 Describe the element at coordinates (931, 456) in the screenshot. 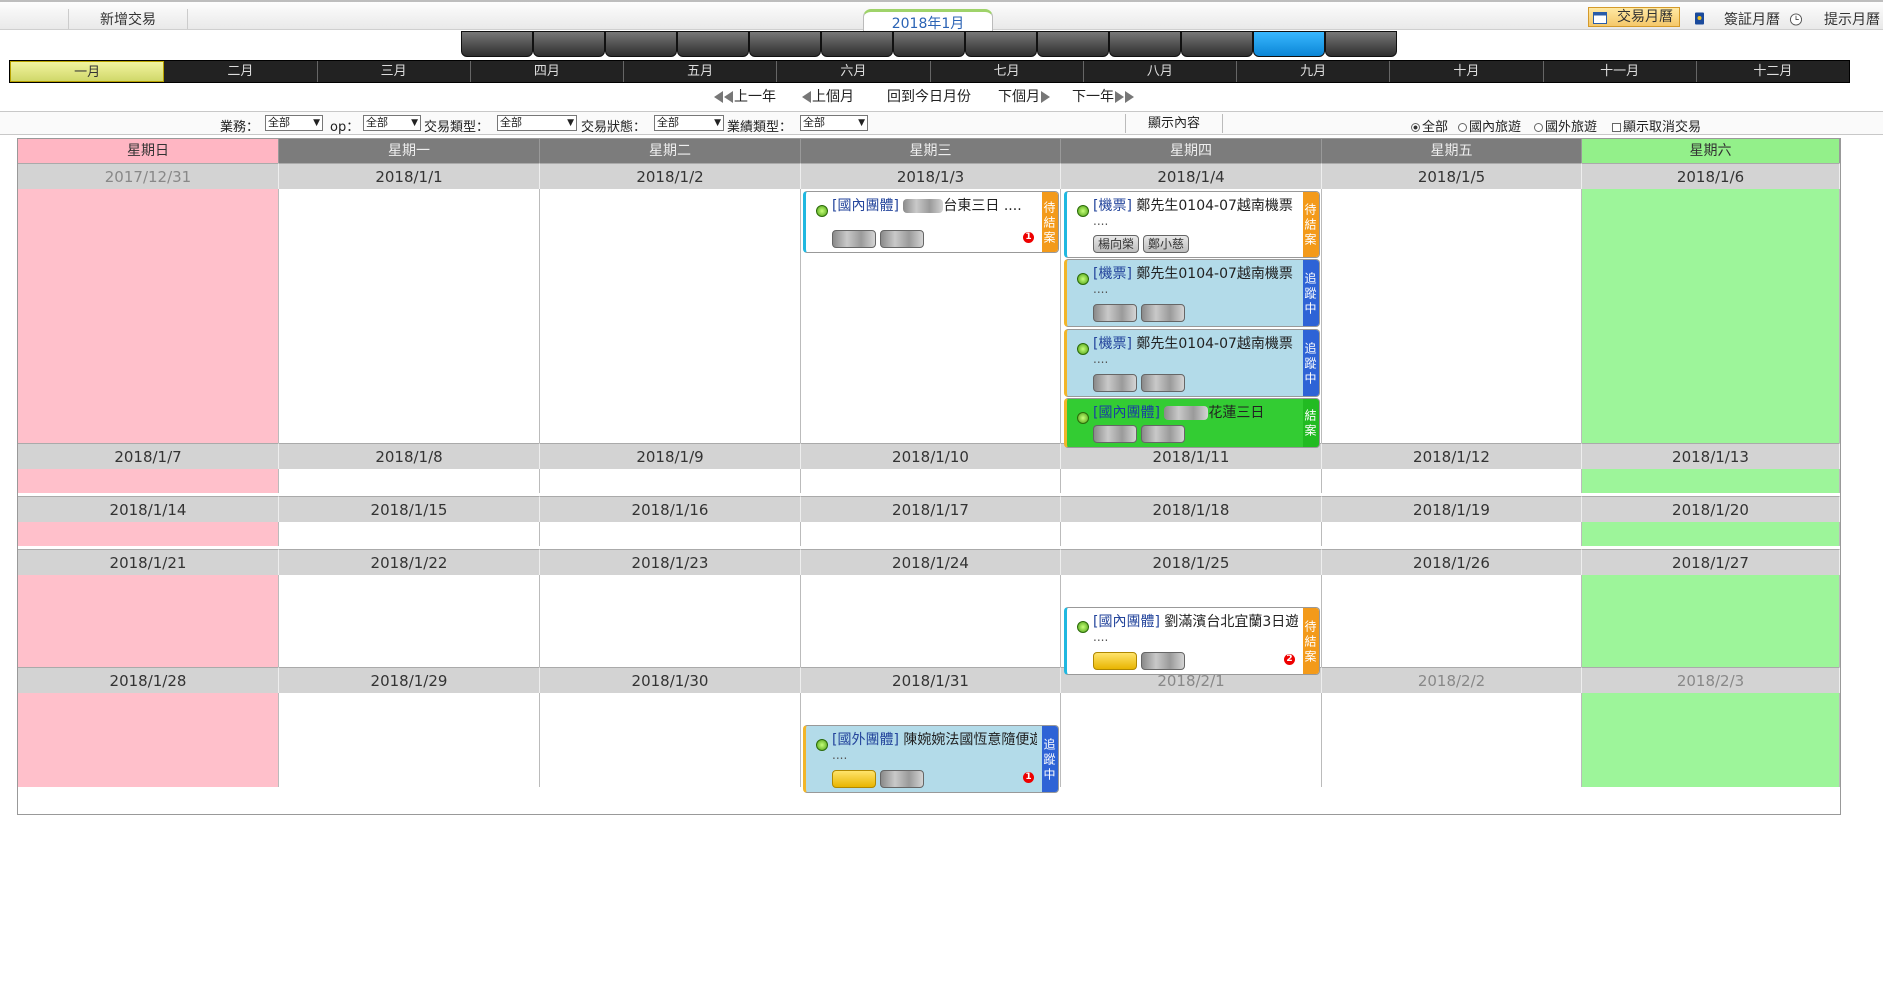

I see `date-header: 2018/1/10` at that location.